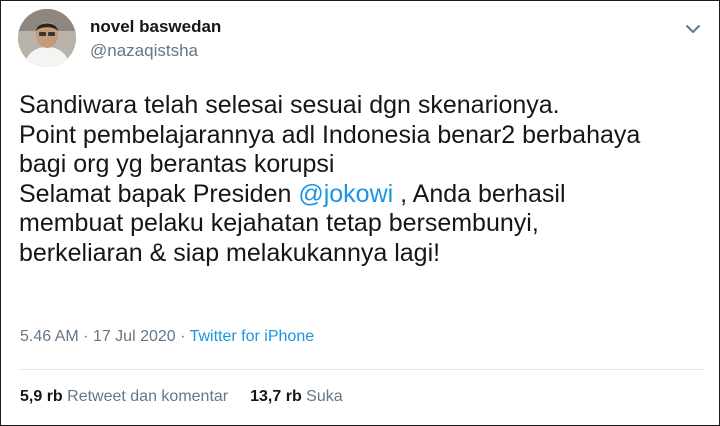  I want to click on mention-link: @jokowi, so click(345, 194).